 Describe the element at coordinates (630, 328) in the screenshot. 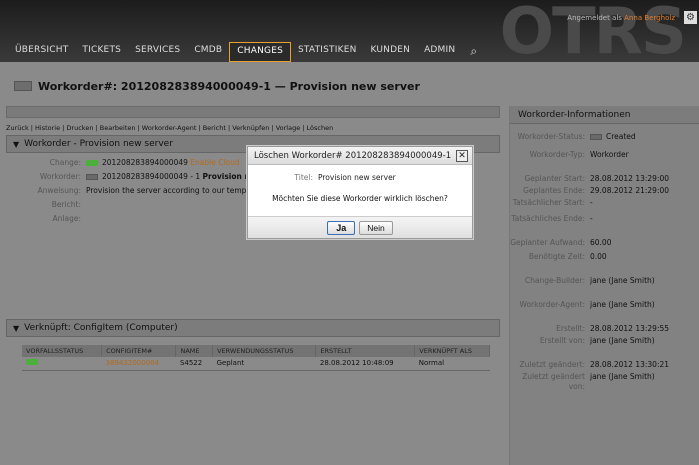

I see `info-value: 28.08.2012 13:29:55` at that location.